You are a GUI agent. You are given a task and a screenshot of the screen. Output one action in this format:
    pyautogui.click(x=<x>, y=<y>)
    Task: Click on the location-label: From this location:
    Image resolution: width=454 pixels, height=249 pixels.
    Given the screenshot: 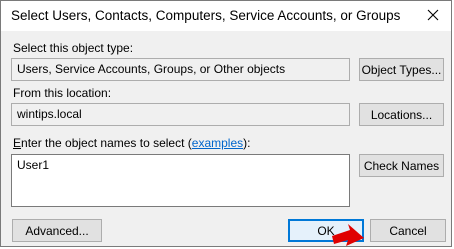 What is the action you would take?
    pyautogui.click(x=62, y=93)
    